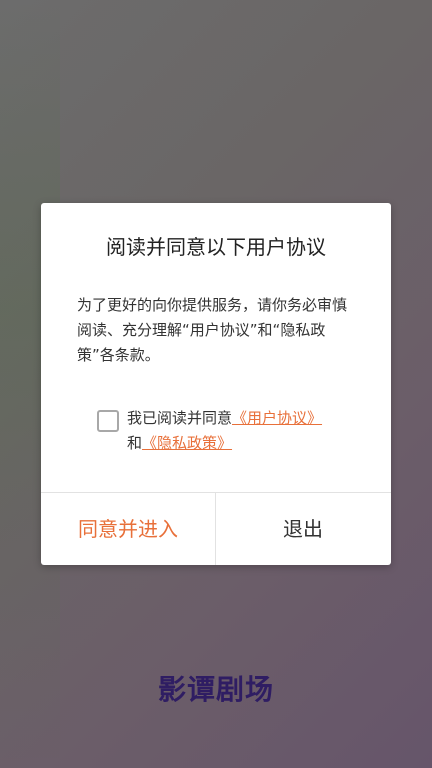  I want to click on user-agreement-link: 《用户协议》, so click(277, 418).